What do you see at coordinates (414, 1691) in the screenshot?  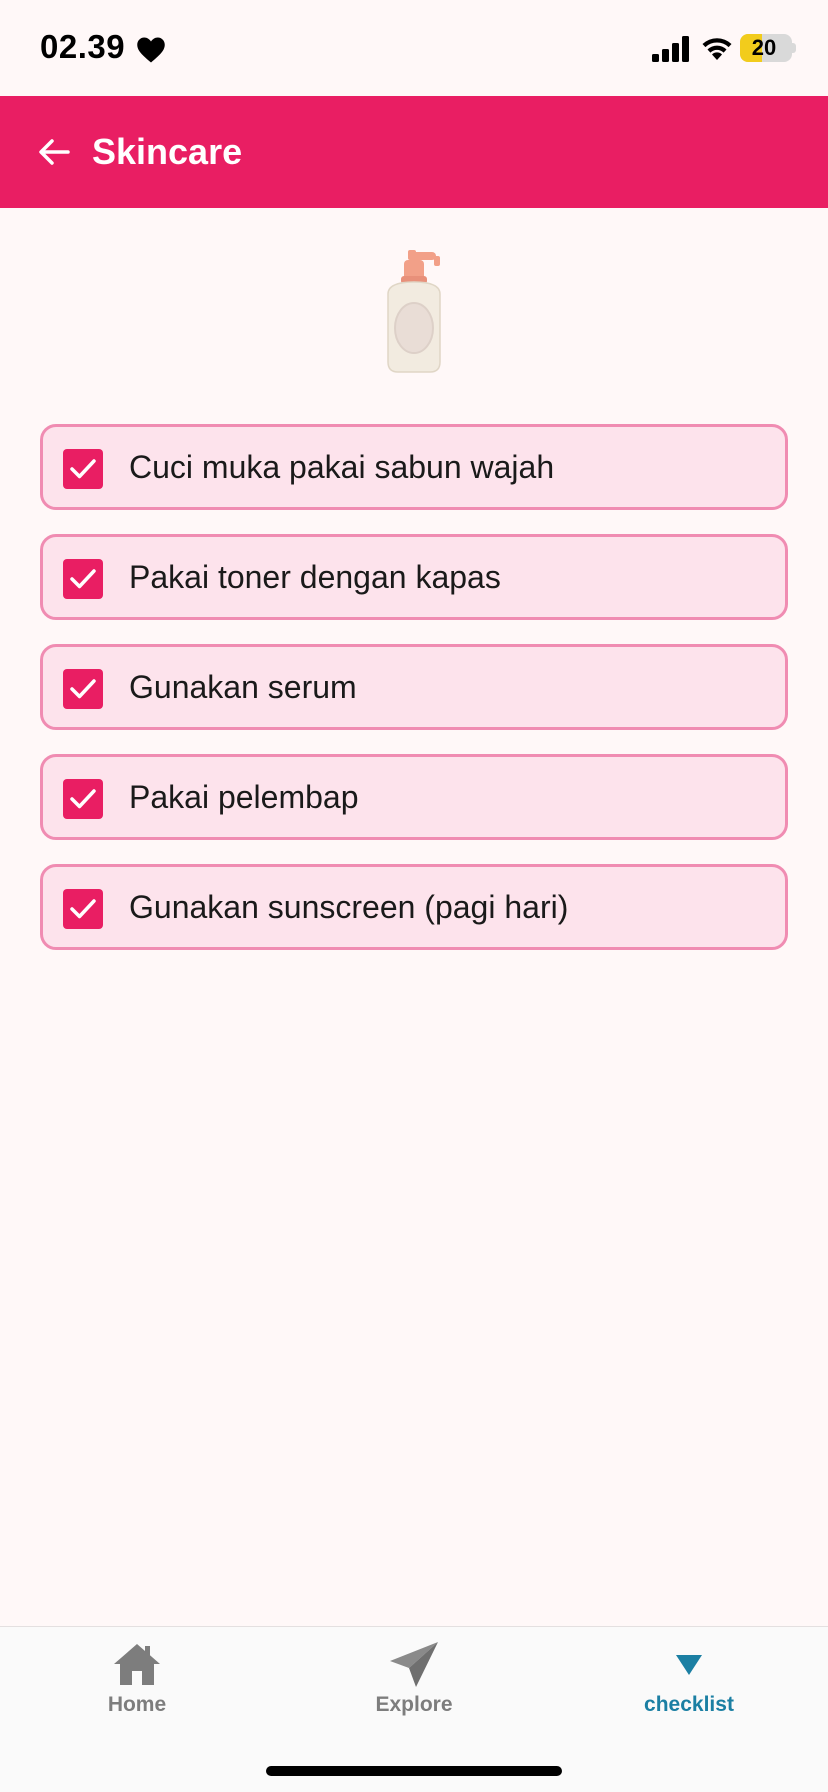 I see `nav-item-explore: Explore` at bounding box center [414, 1691].